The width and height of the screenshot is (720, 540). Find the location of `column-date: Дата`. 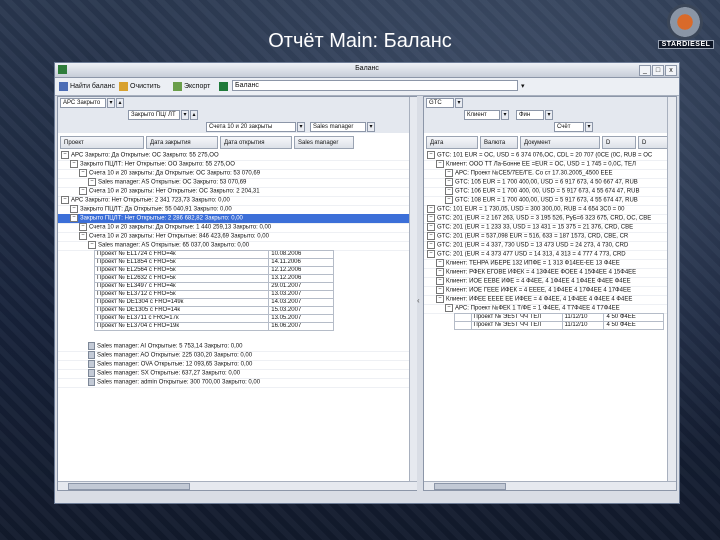

column-date: Дата is located at coordinates (452, 142).